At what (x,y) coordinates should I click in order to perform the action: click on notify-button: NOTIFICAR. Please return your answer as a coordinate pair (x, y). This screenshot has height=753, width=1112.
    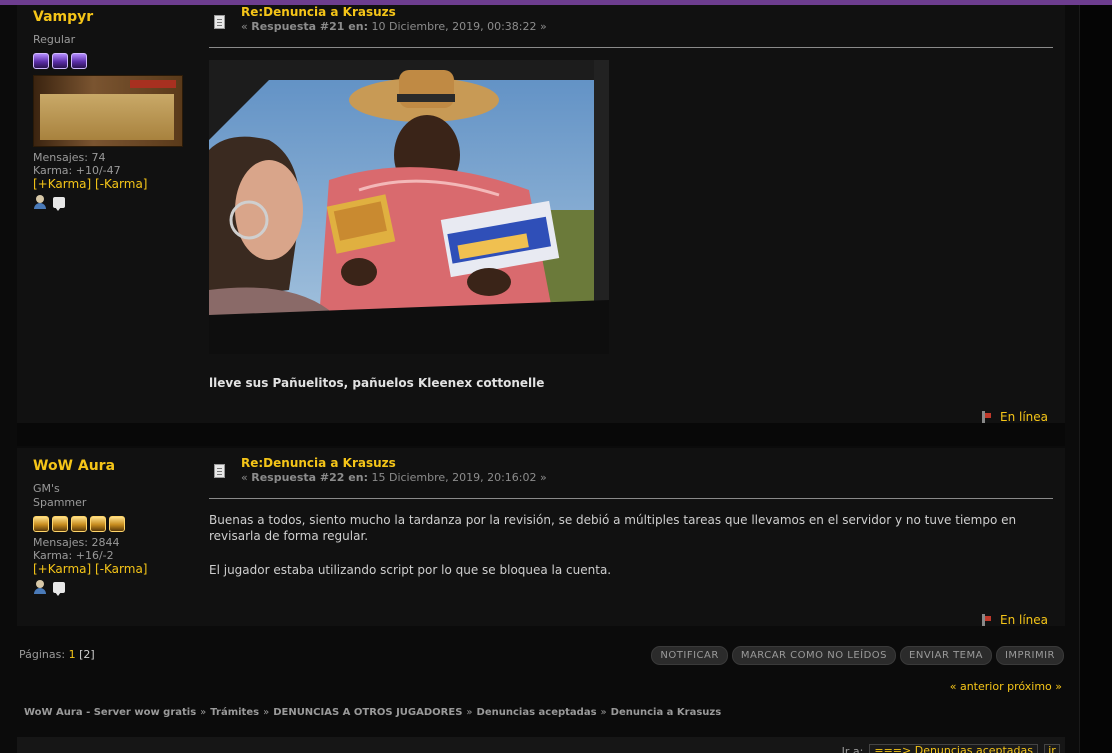
    Looking at the image, I should click on (689, 655).